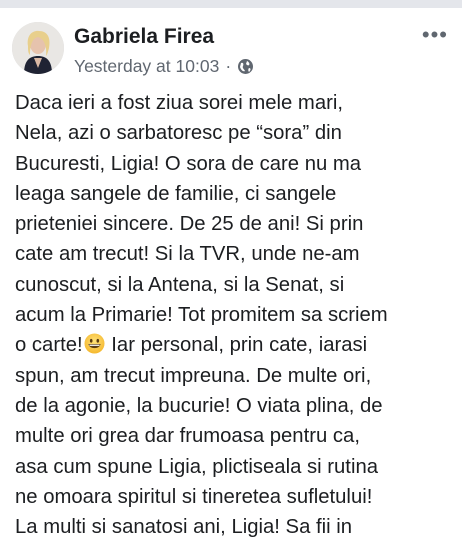 This screenshot has height=542, width=462. Describe the element at coordinates (180, 284) in the screenshot. I see `post-text-line: cunoscut, si la Antena, si la Senat, si` at that location.